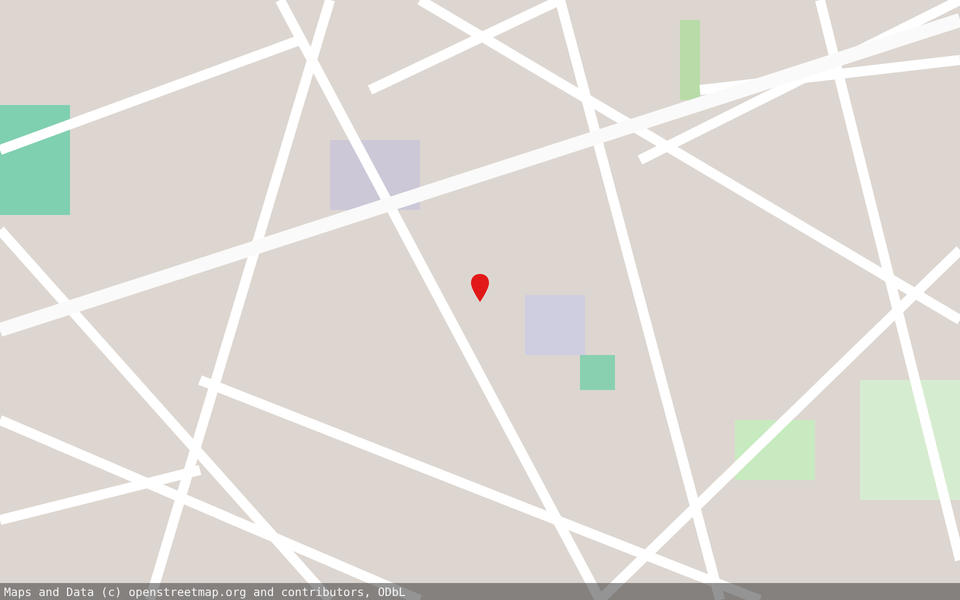 This screenshot has width=960, height=600. Describe the element at coordinates (480, 288) in the screenshot. I see `map-marker-icon` at that location.